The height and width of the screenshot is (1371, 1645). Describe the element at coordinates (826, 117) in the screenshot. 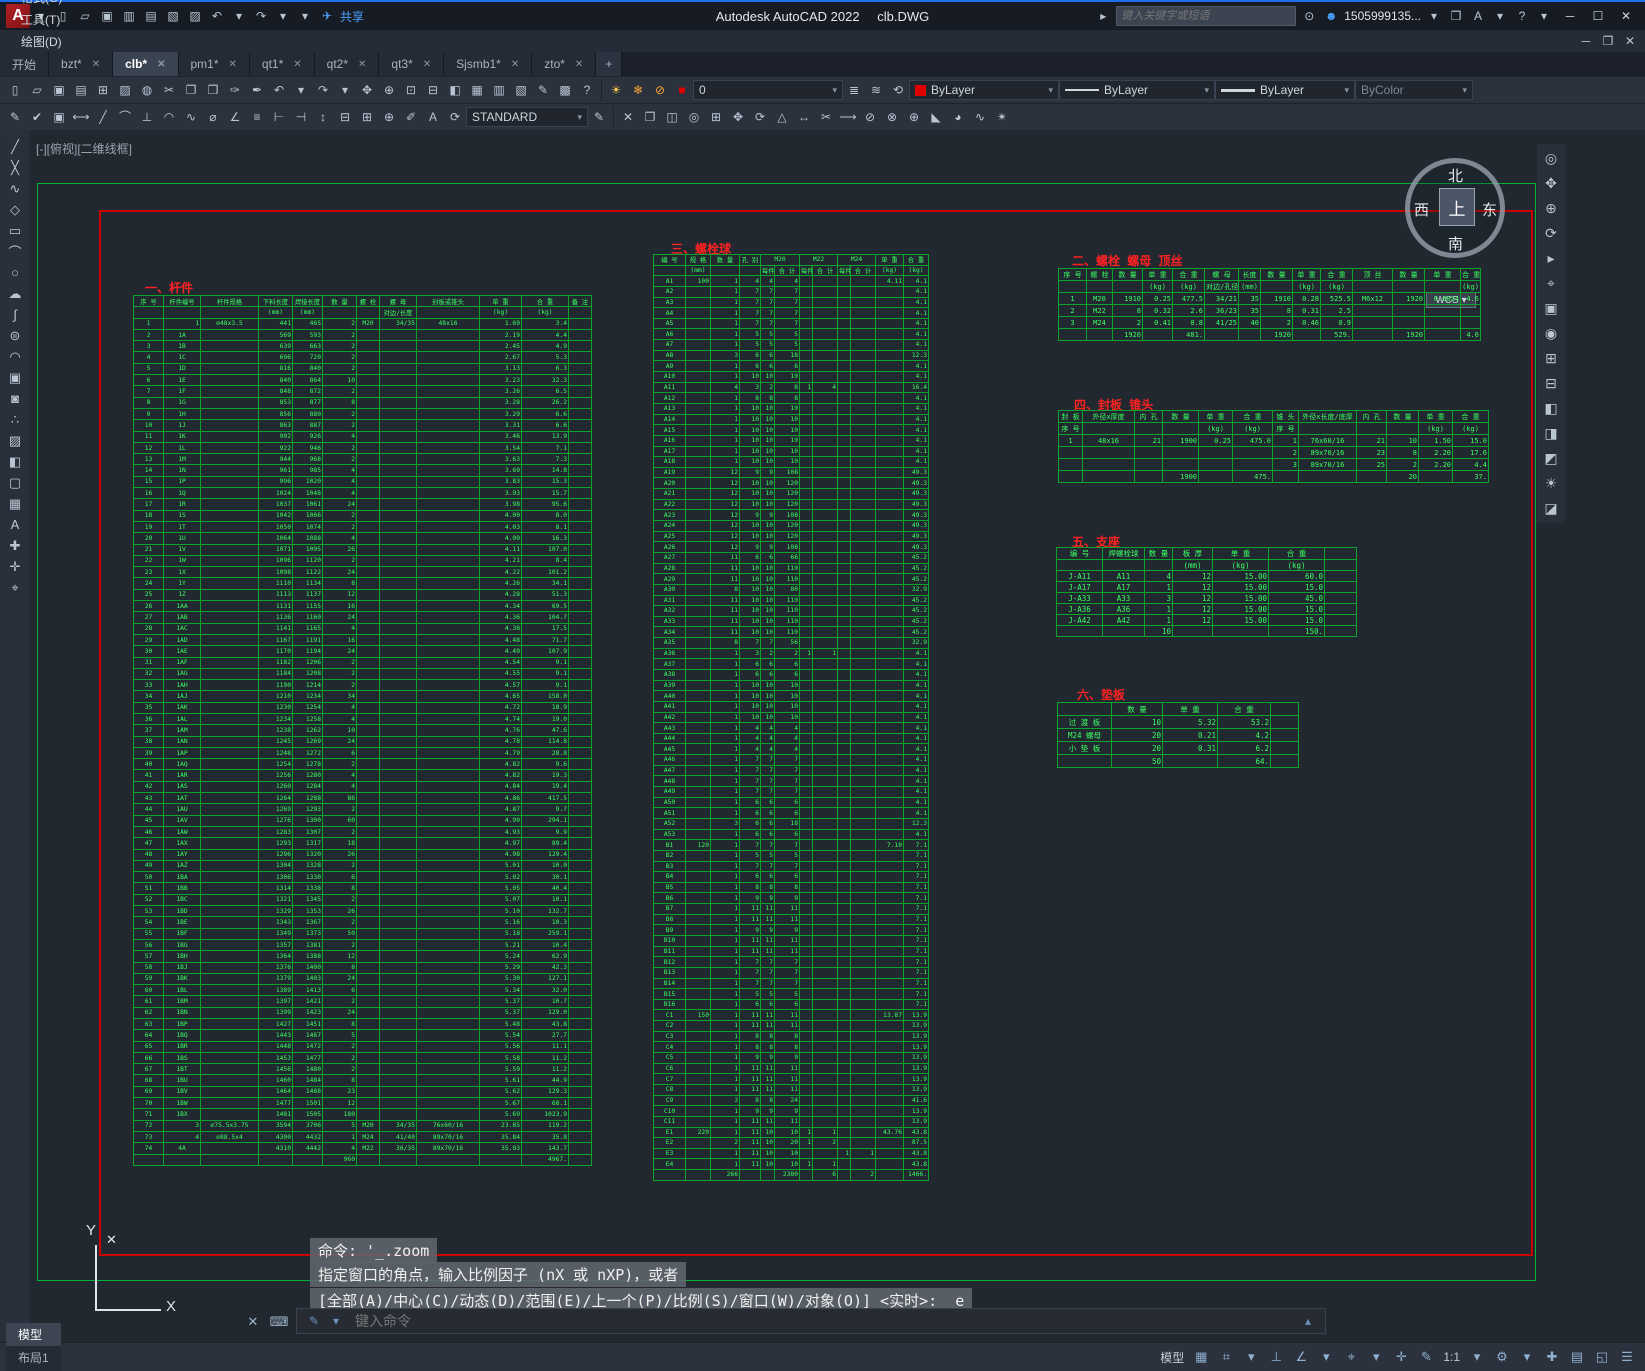

I see `trim-icon: ✂` at that location.